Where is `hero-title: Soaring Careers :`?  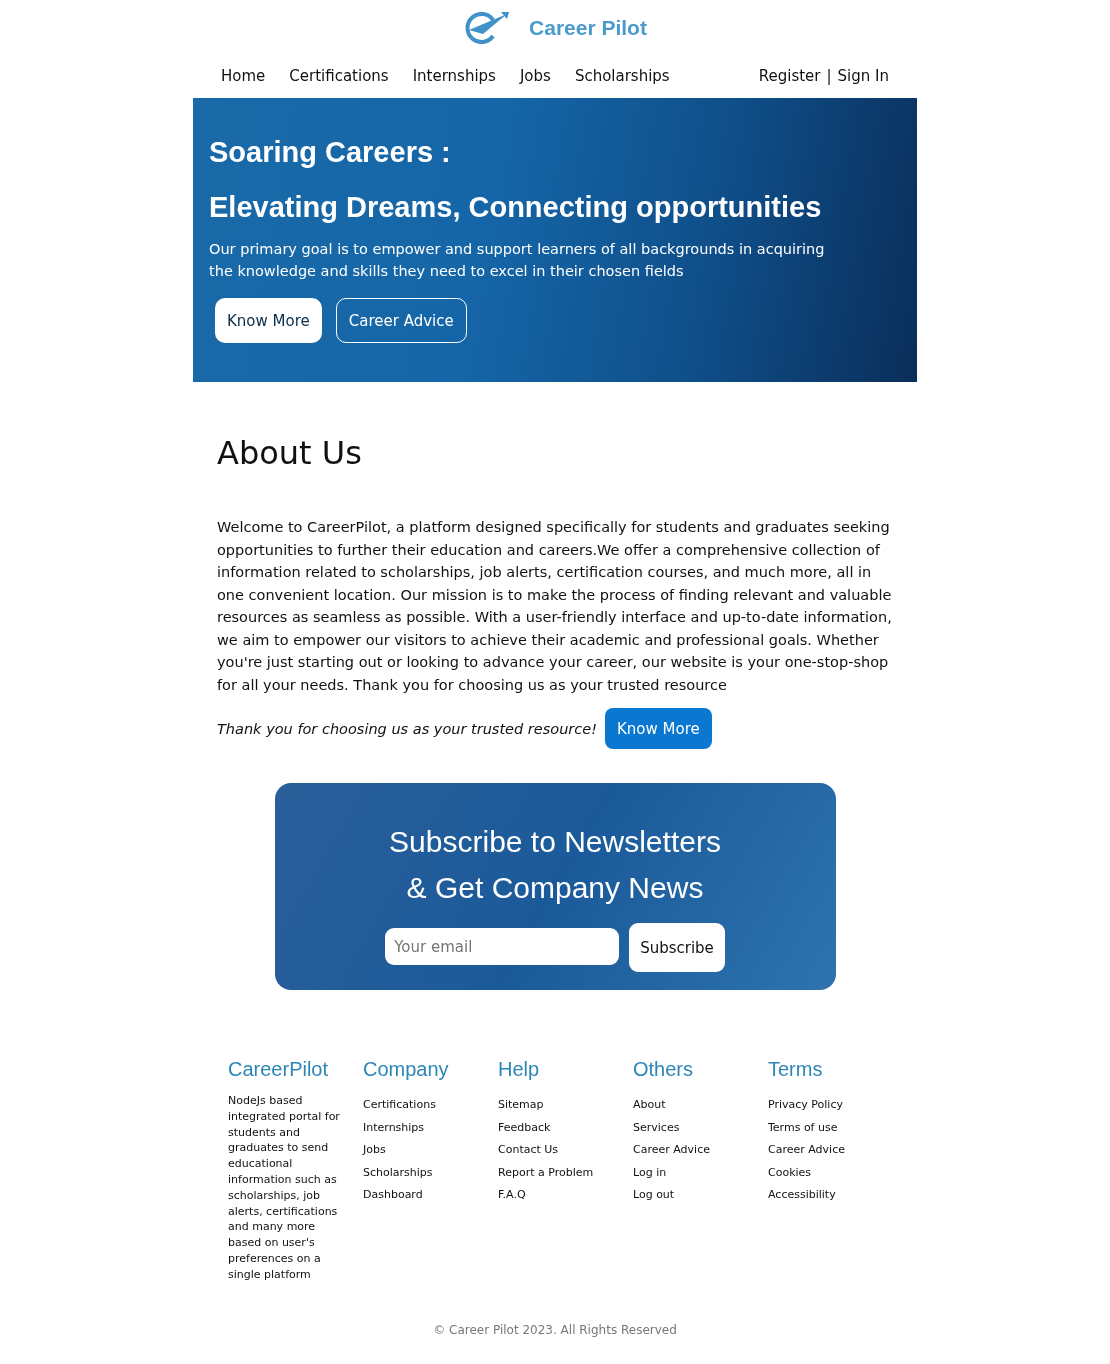 hero-title: Soaring Careers : is located at coordinates (330, 152).